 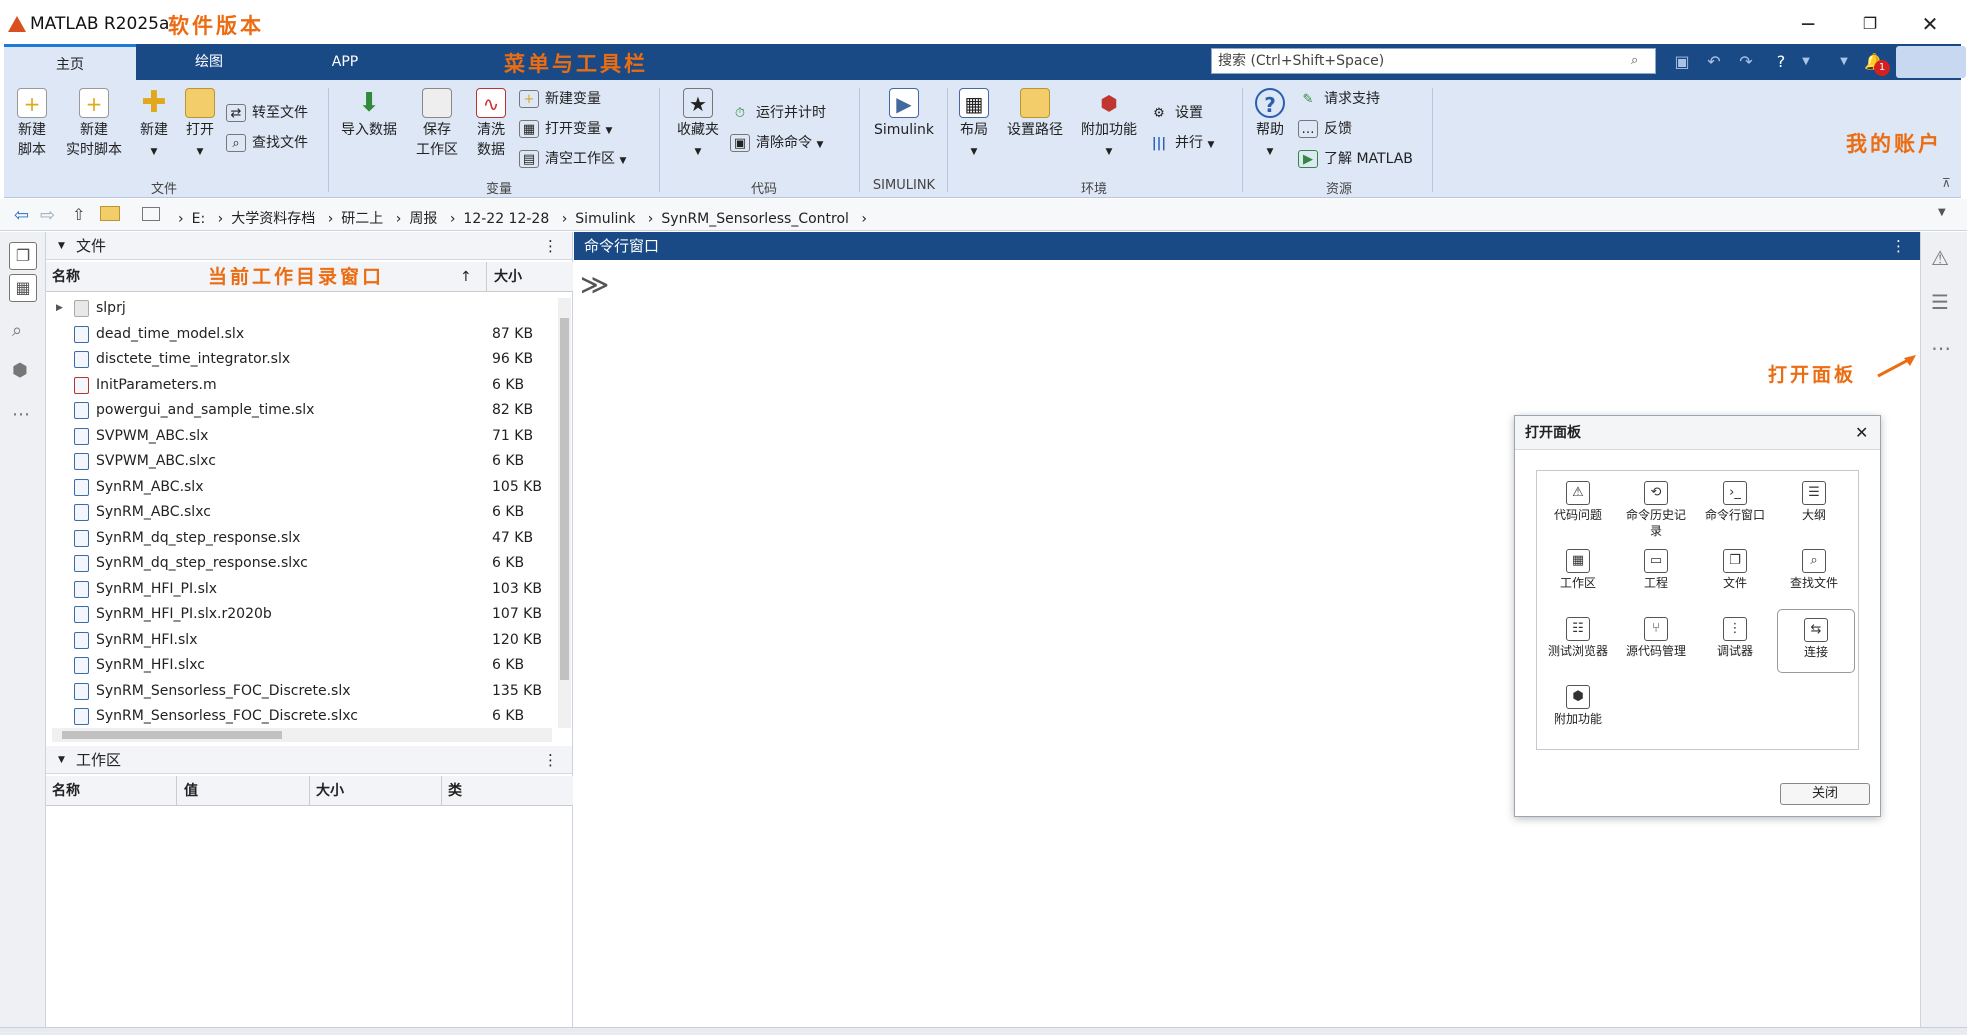 I want to click on code-issues-icon: ⚠, so click(x=1940, y=258).